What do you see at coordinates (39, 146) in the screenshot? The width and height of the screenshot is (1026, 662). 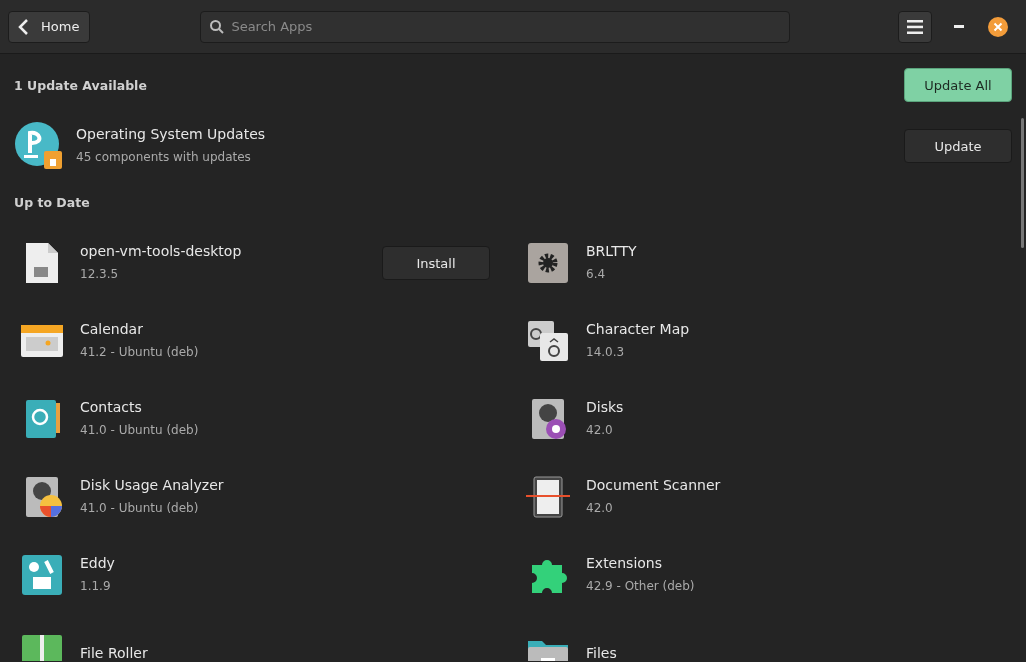 I see `system-update-icon` at bounding box center [39, 146].